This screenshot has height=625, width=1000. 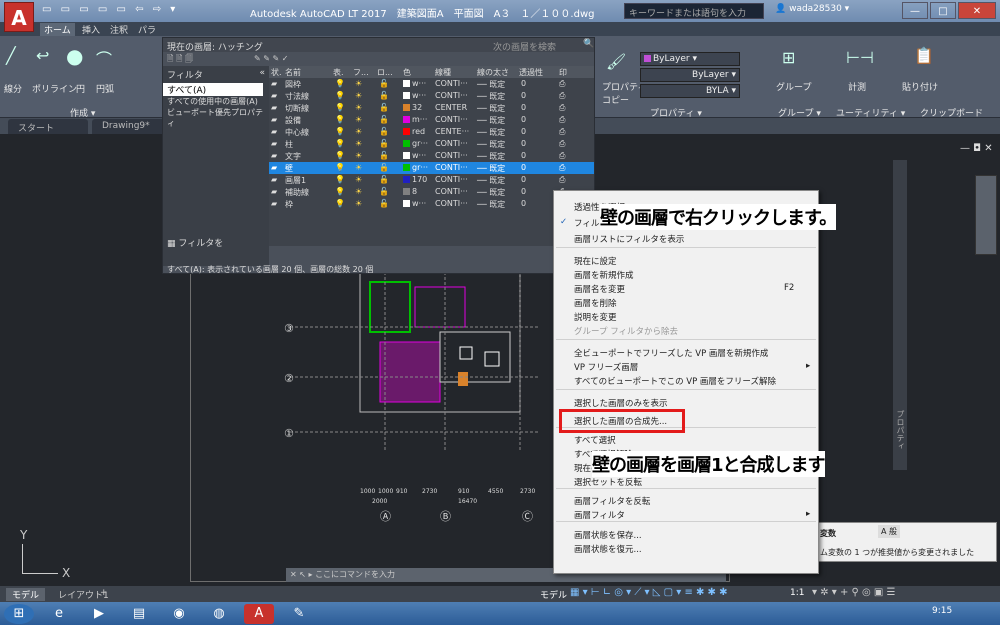 What do you see at coordinates (588, 44) in the screenshot?
I see `search-icon: 🔍` at bounding box center [588, 44].